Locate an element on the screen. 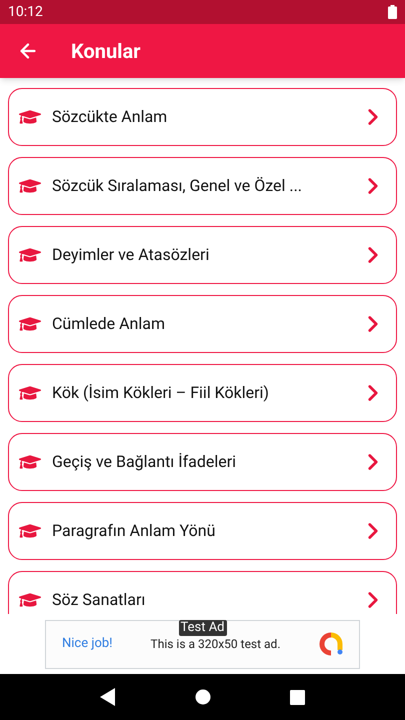 This screenshot has height=720, width=405. topic-item: Kök (İsim Kökleri – Fiil Kökleri) is located at coordinates (202, 393).